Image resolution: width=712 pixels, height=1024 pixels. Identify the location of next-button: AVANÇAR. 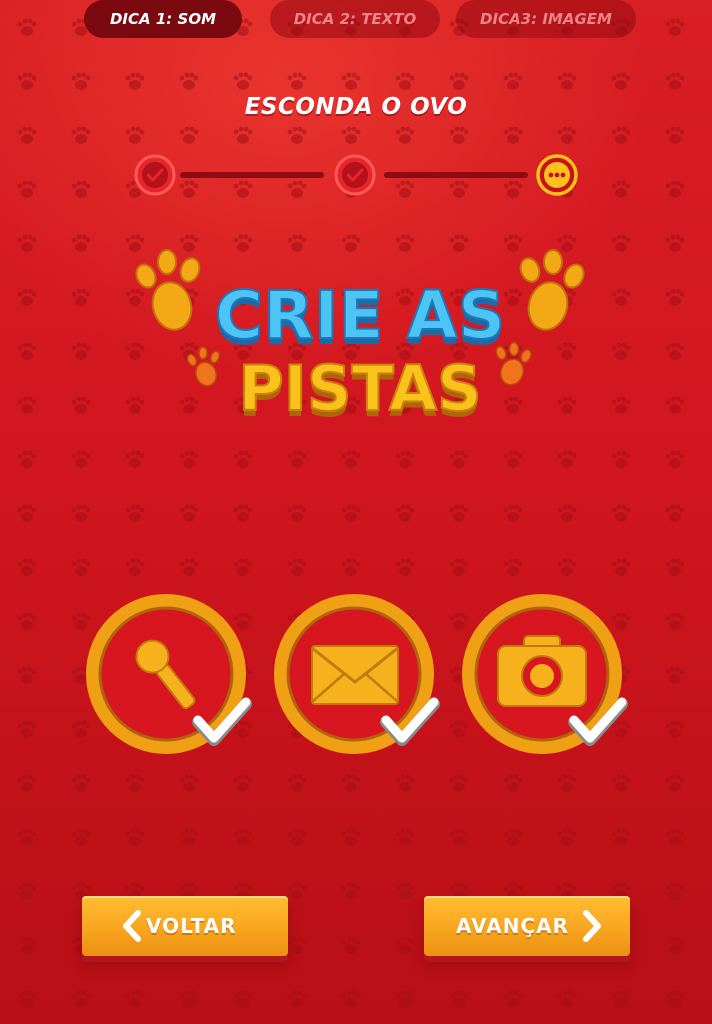
(527, 926).